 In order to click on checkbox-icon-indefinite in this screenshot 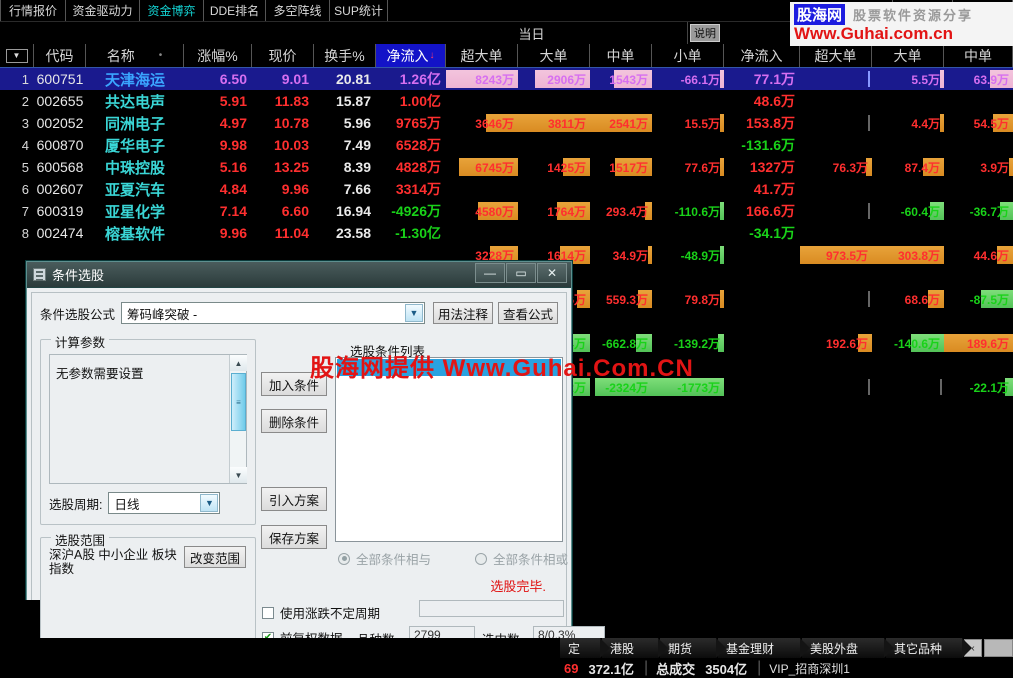, I will do `click(268, 612)`.